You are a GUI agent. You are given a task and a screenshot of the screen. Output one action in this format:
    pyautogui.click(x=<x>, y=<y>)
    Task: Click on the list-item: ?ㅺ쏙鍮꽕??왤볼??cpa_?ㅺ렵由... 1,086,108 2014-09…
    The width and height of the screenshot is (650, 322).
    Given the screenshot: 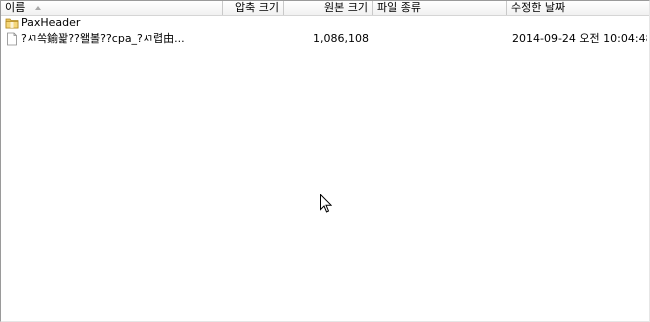 What is the action you would take?
    pyautogui.click(x=325, y=39)
    